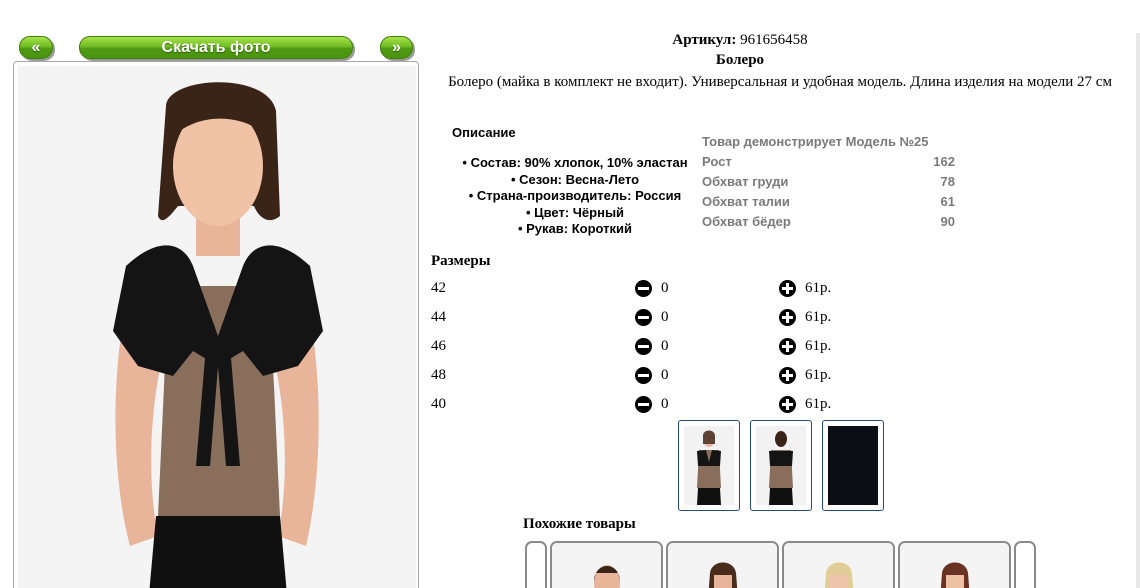 Image resolution: width=1140 pixels, height=588 pixels. What do you see at coordinates (746, 221) in the screenshot?
I see `measurement-label: Обхват бёдер` at bounding box center [746, 221].